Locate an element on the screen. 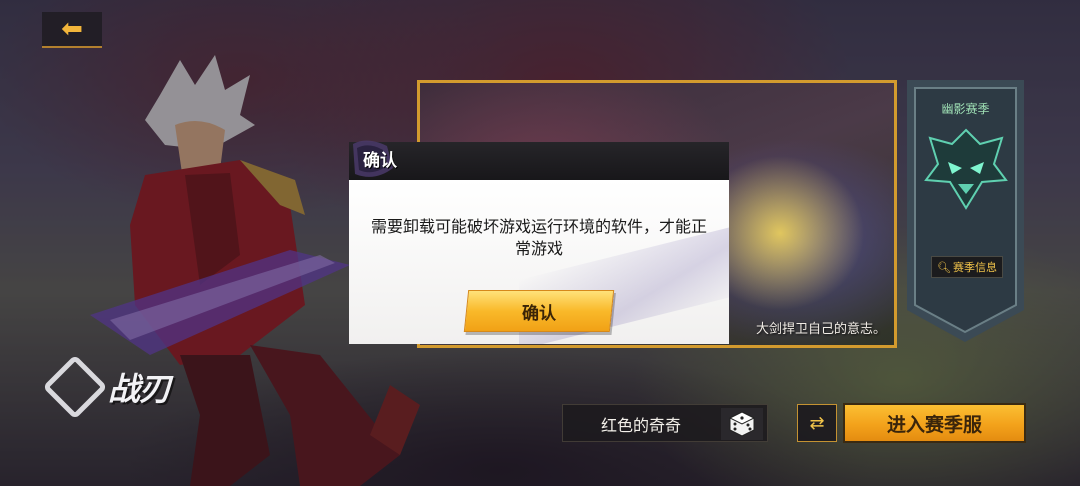 This screenshot has height=486, width=1080. season-banner: 幽影赛季 🔍︎ 赛季信息 is located at coordinates (965, 211).